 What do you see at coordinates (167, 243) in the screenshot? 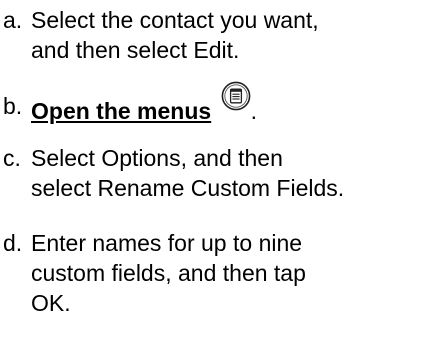
I see `step-text-line: Enter names for up to nine` at bounding box center [167, 243].